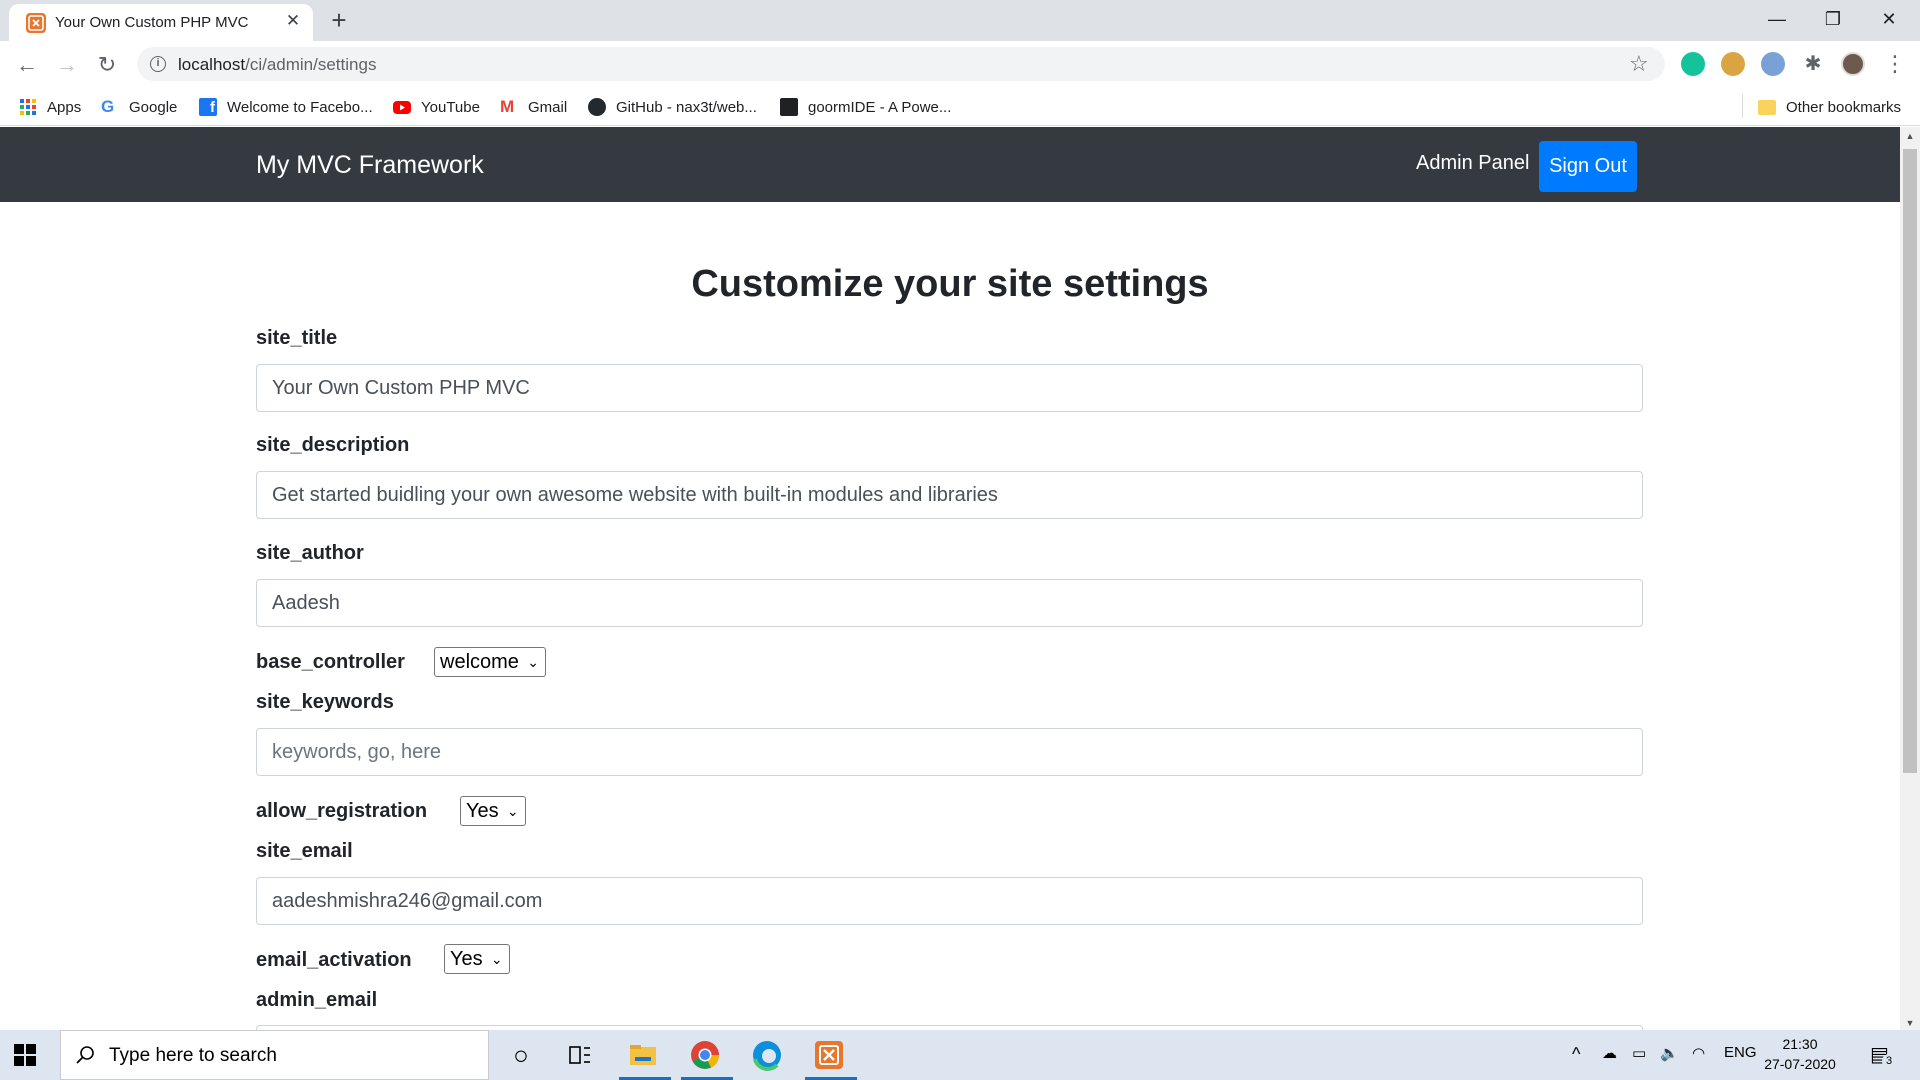 The image size is (1920, 1080). What do you see at coordinates (767, 1055) in the screenshot?
I see `edge-taskbar-icon` at bounding box center [767, 1055].